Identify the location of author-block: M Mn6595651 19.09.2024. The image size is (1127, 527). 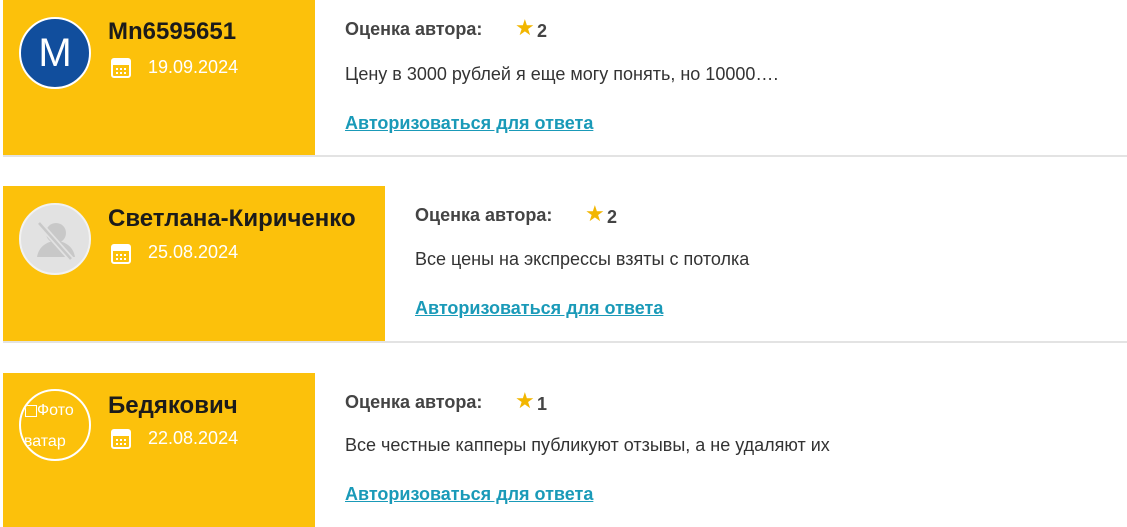
(159, 77).